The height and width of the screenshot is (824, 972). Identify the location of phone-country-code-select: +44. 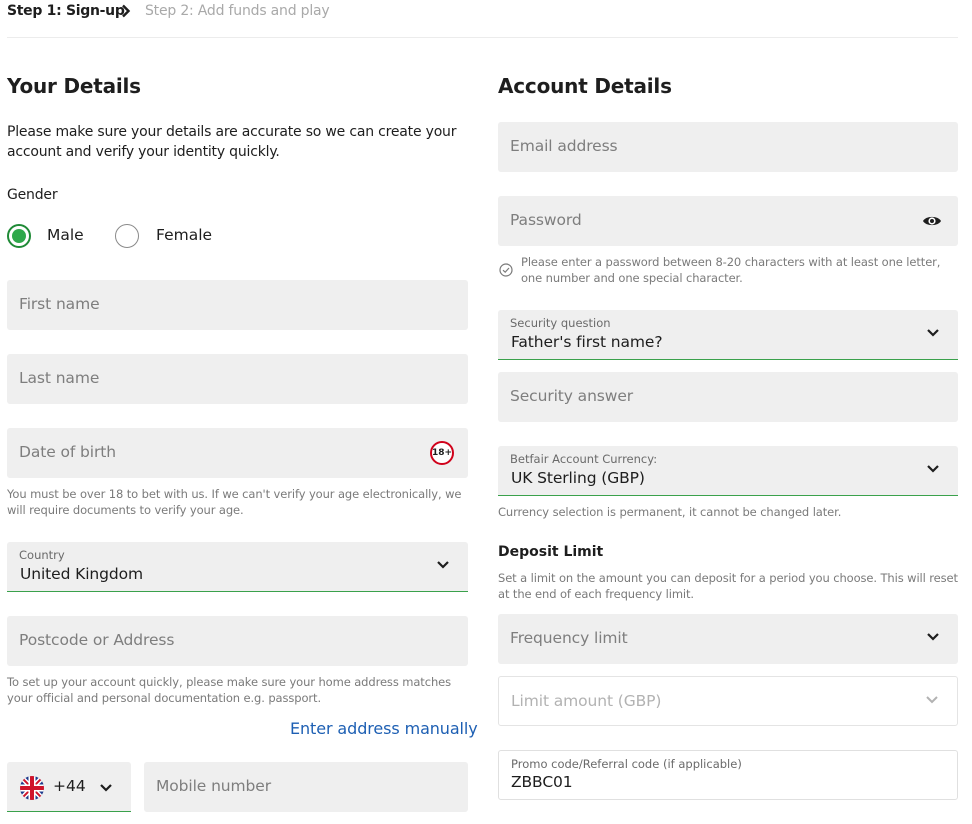
(69, 787).